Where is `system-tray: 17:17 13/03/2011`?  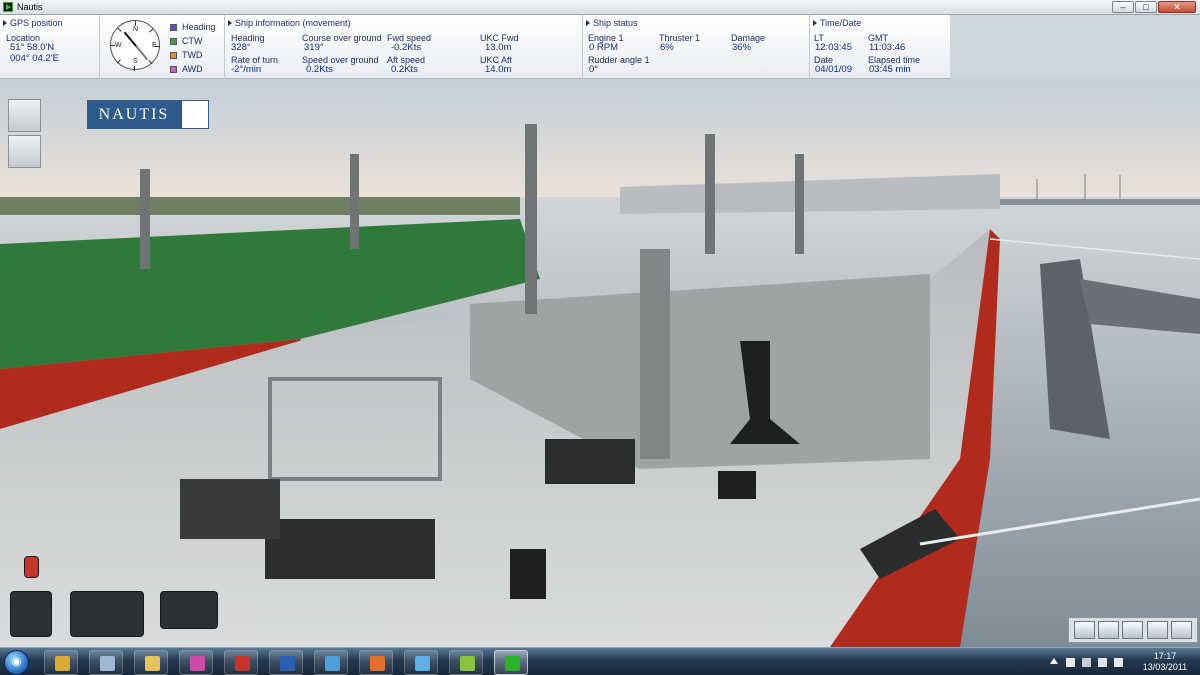 system-tray: 17:17 13/03/2011 is located at coordinates (1119, 662).